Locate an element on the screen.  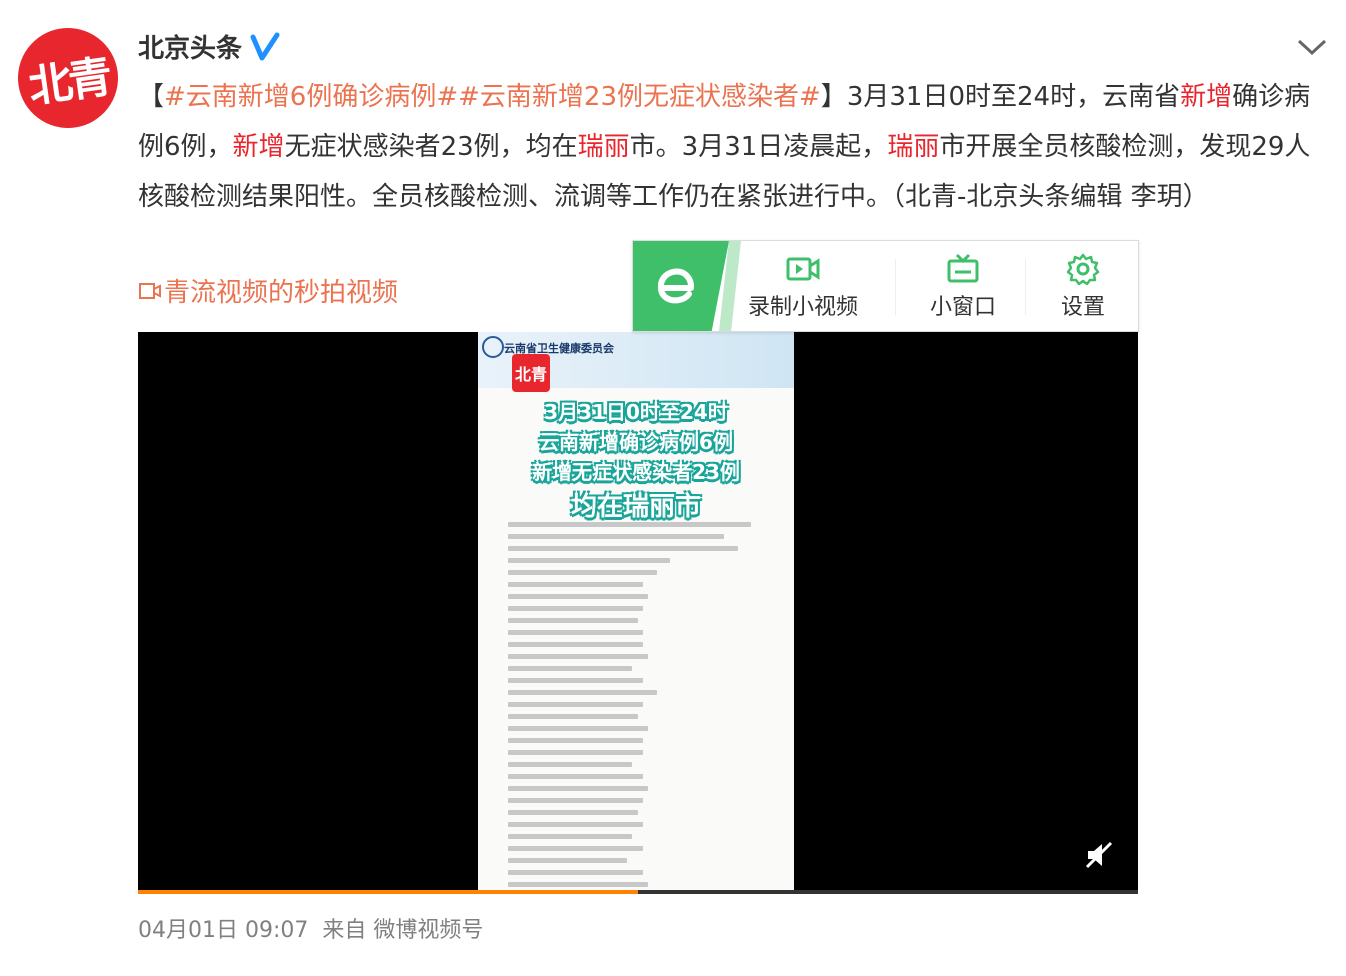
username: 北京头条 is located at coordinates (209, 46).